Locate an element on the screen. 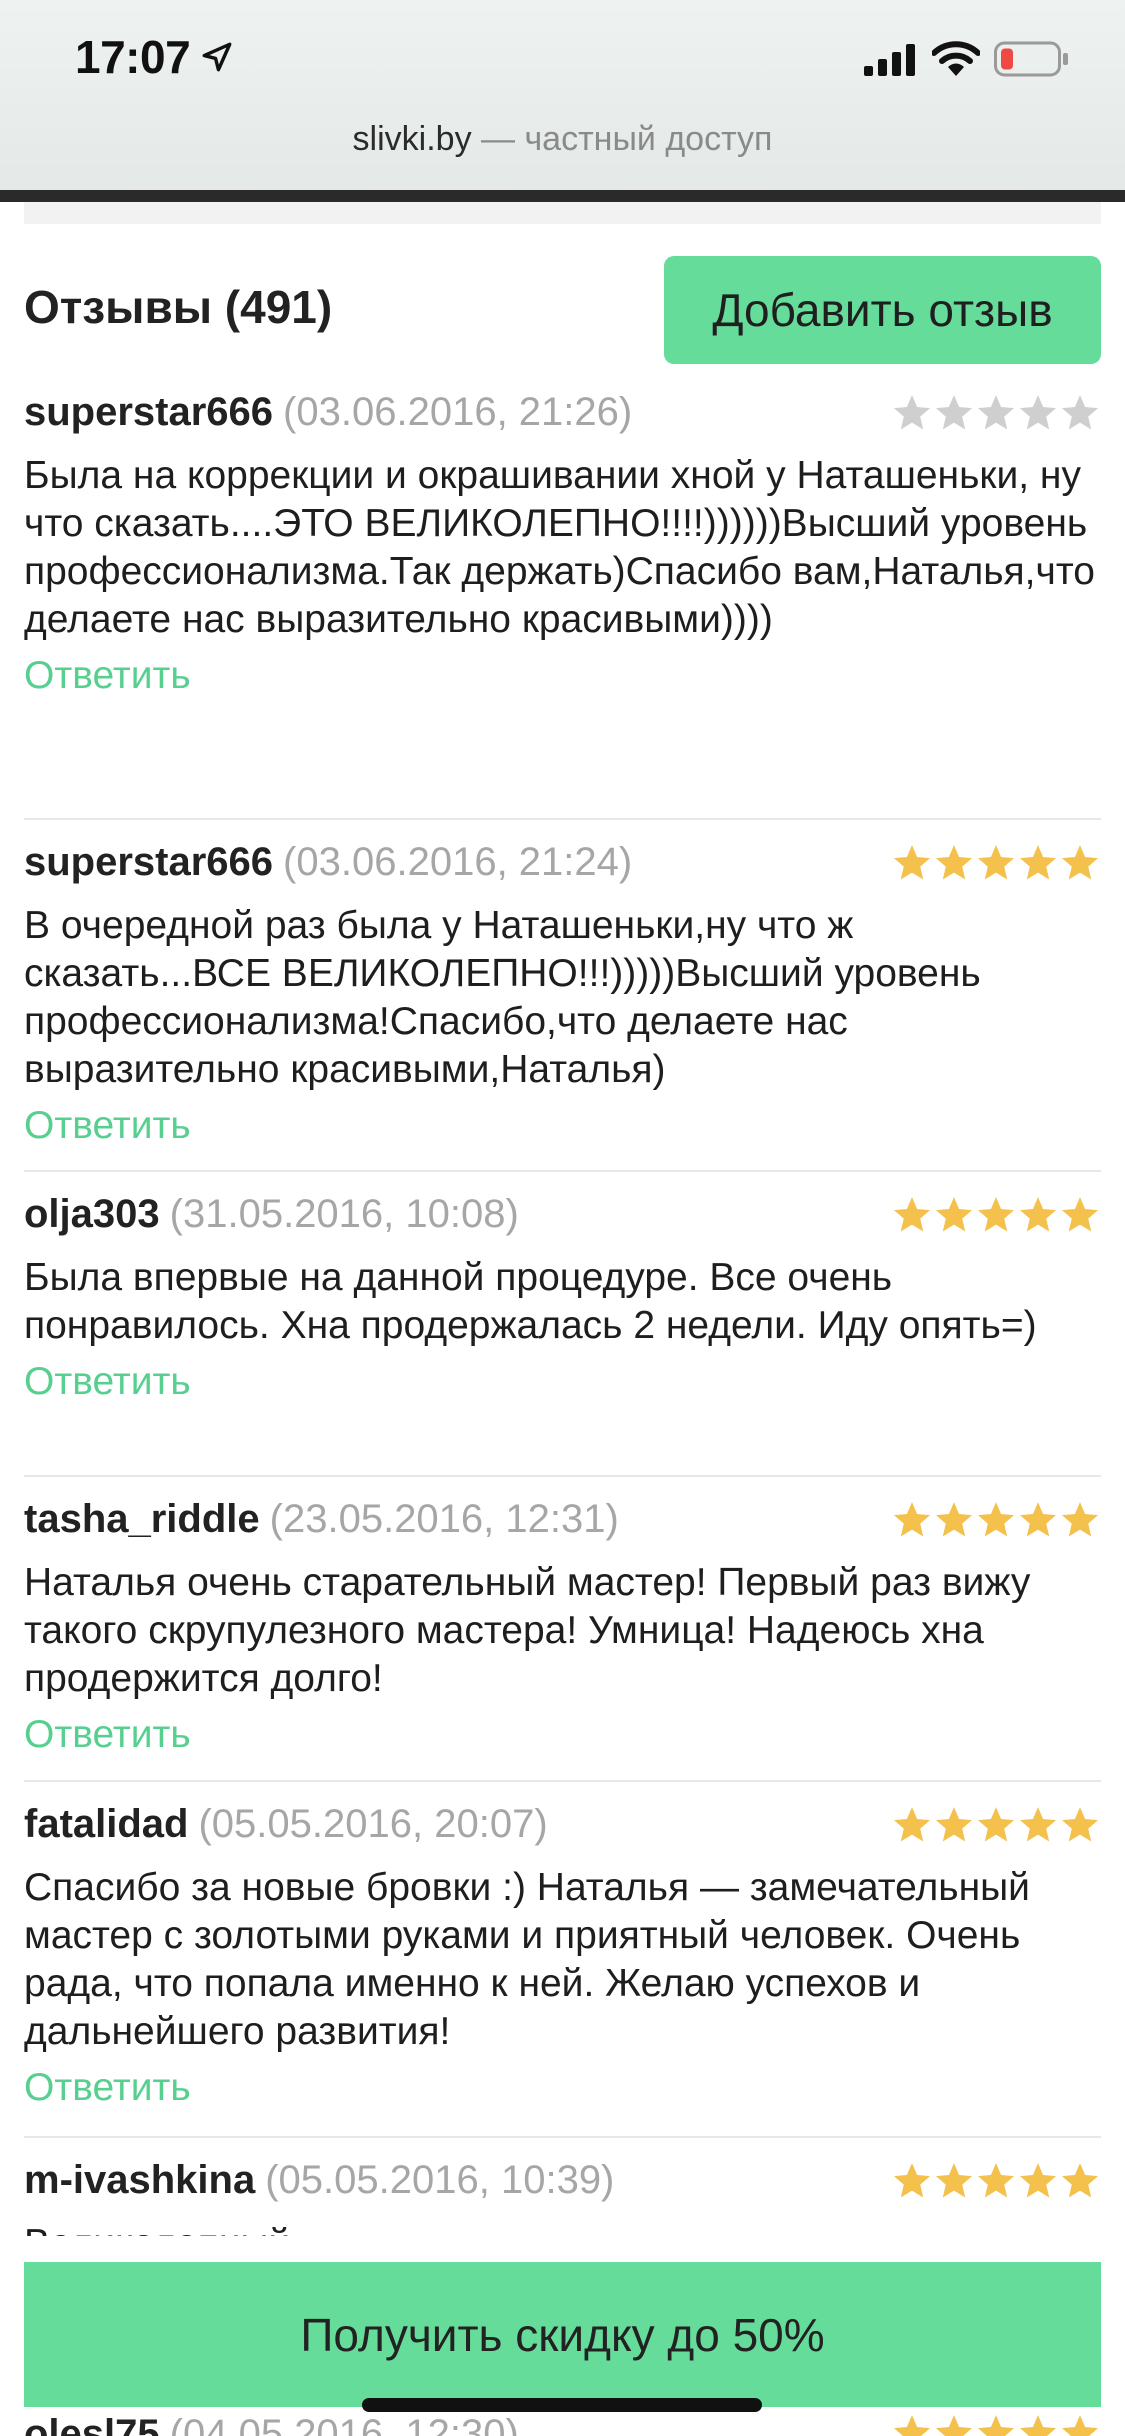 The width and height of the screenshot is (1125, 2436). review-header: fatalidad (05.05.2016, 20:07) is located at coordinates (562, 1830).